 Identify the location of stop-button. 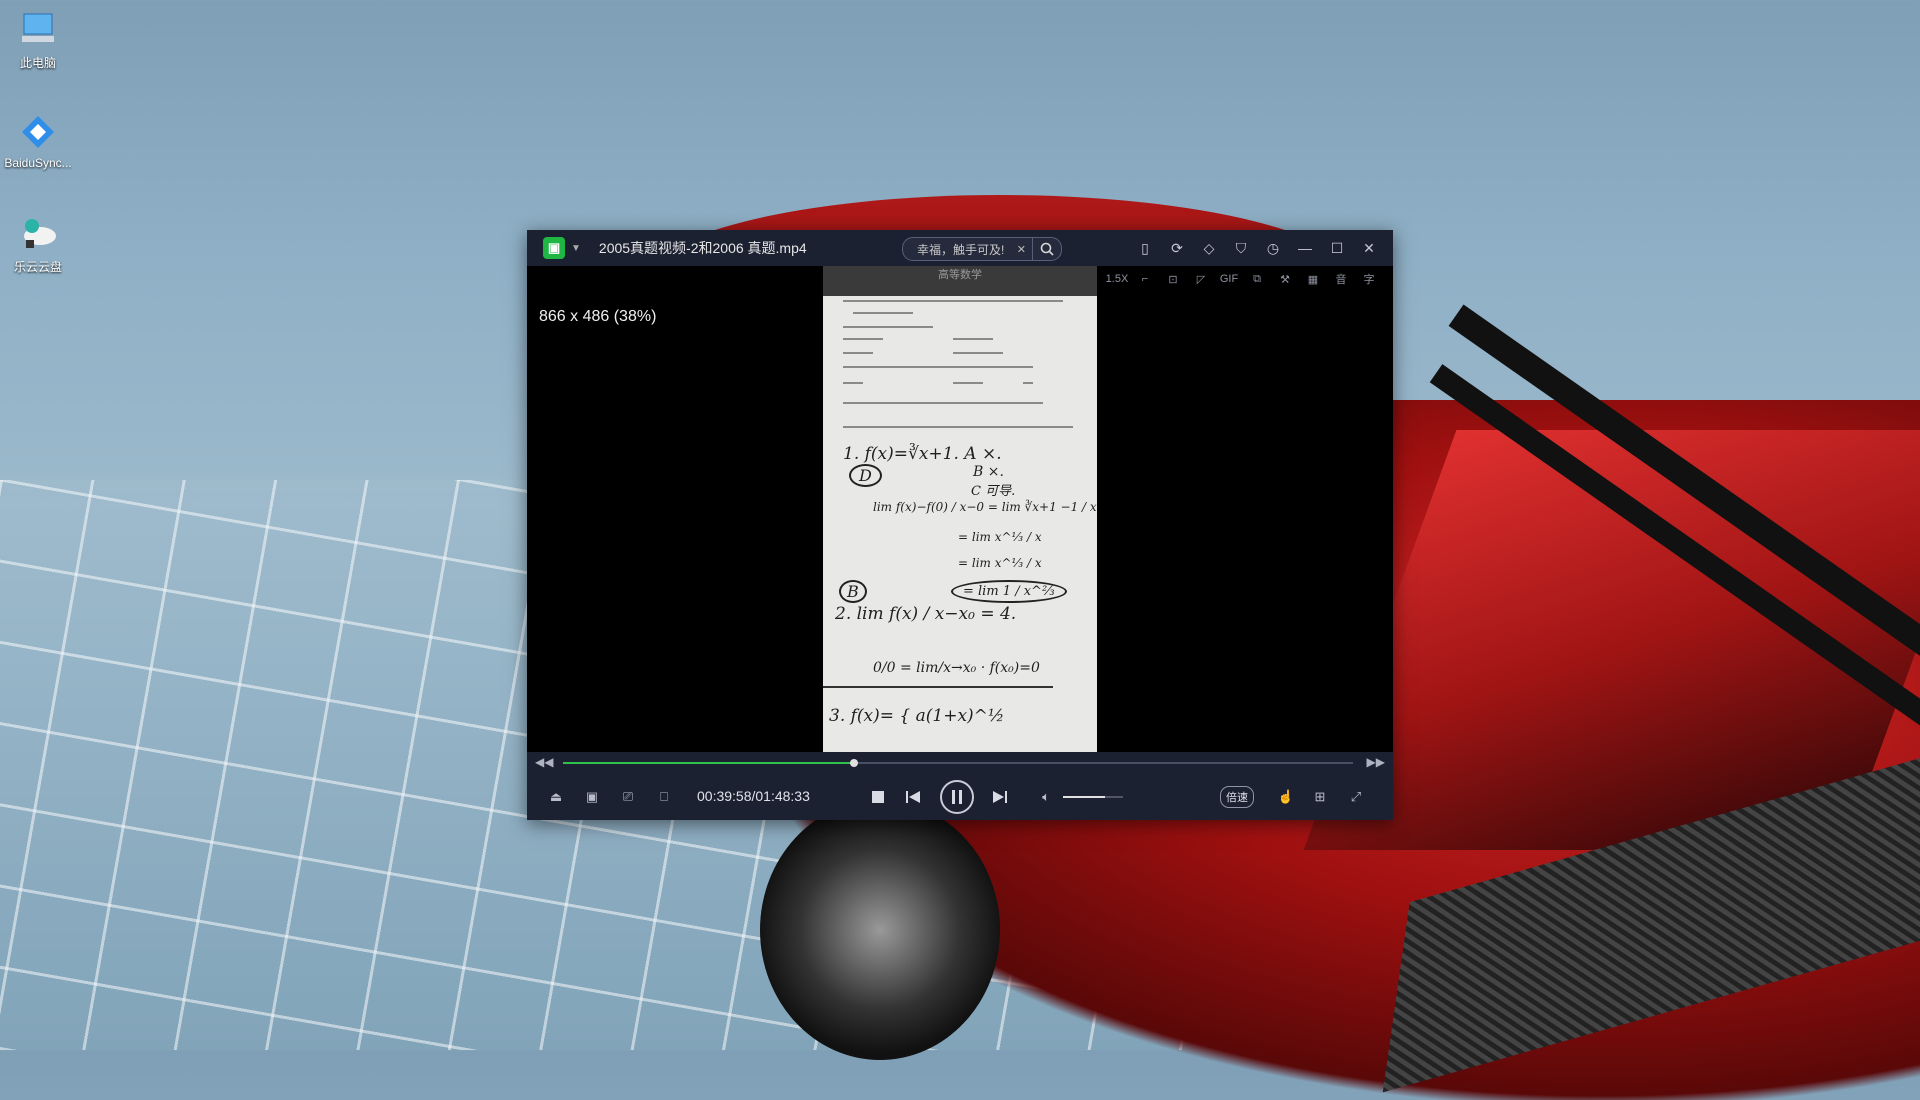
(878, 797).